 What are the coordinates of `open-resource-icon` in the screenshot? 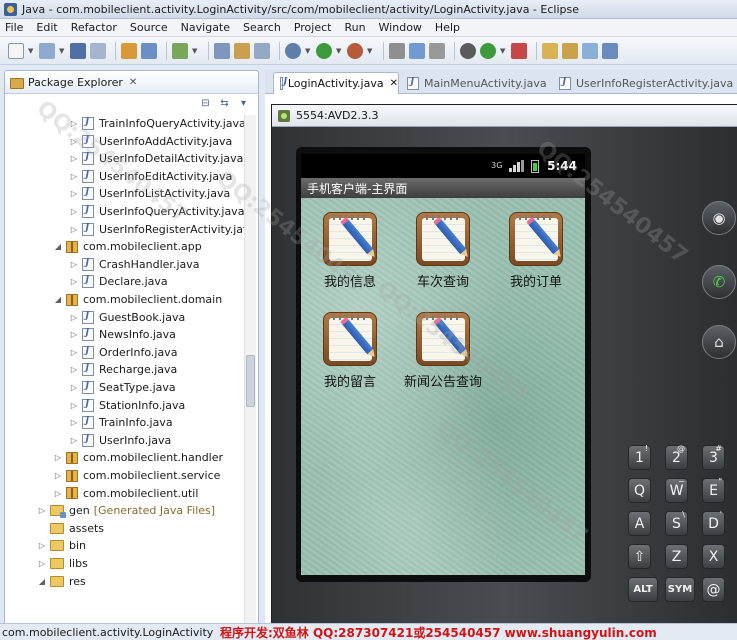 It's located at (262, 50).